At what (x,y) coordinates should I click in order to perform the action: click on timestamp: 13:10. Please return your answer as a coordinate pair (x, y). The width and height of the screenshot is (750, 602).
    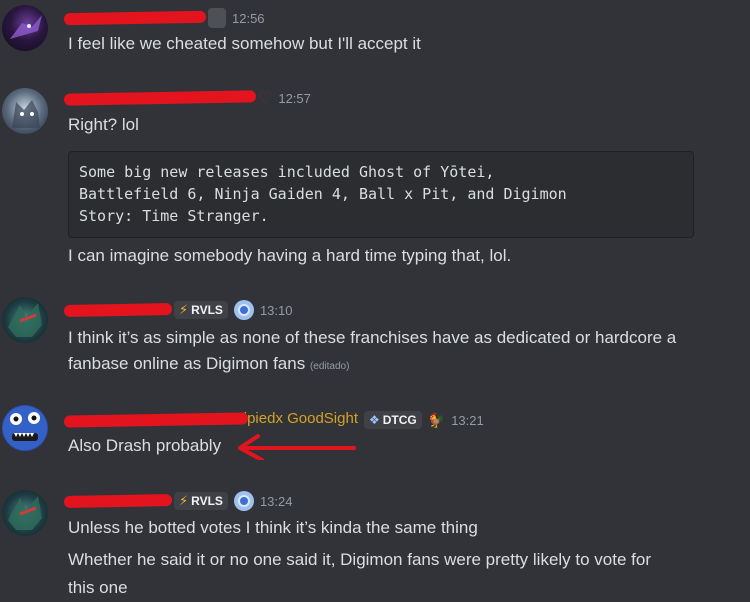
    Looking at the image, I should click on (276, 310).